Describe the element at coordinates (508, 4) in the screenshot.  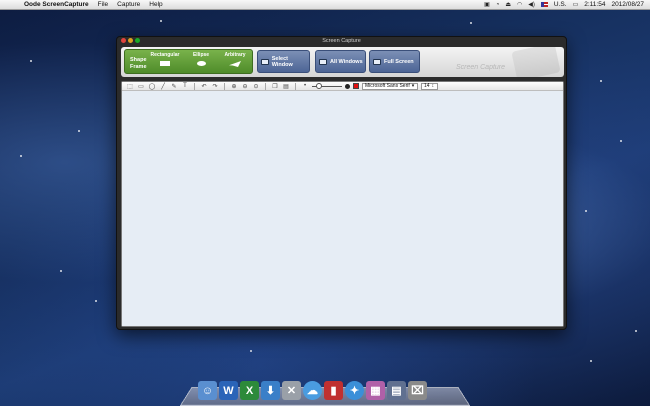
I see `eject-icon: ⏏` at that location.